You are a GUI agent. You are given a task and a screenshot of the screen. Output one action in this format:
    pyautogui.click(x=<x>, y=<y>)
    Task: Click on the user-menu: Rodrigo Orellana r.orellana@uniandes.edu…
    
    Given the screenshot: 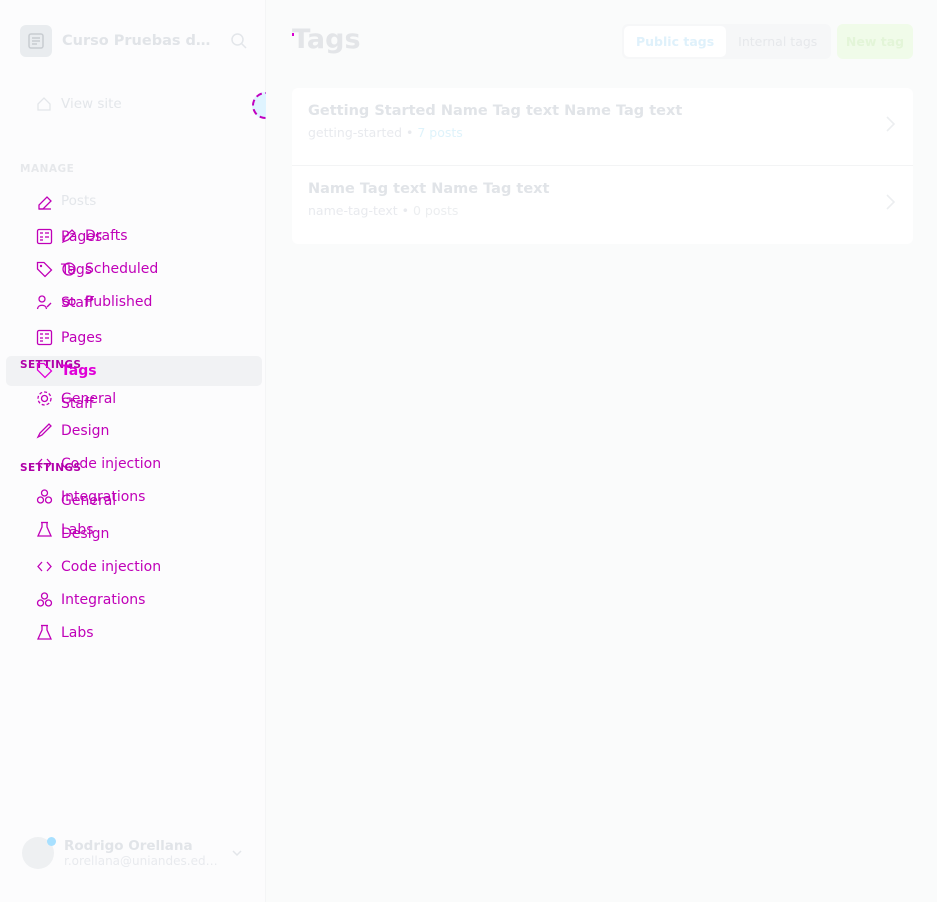 What is the action you would take?
    pyautogui.click(x=137, y=853)
    